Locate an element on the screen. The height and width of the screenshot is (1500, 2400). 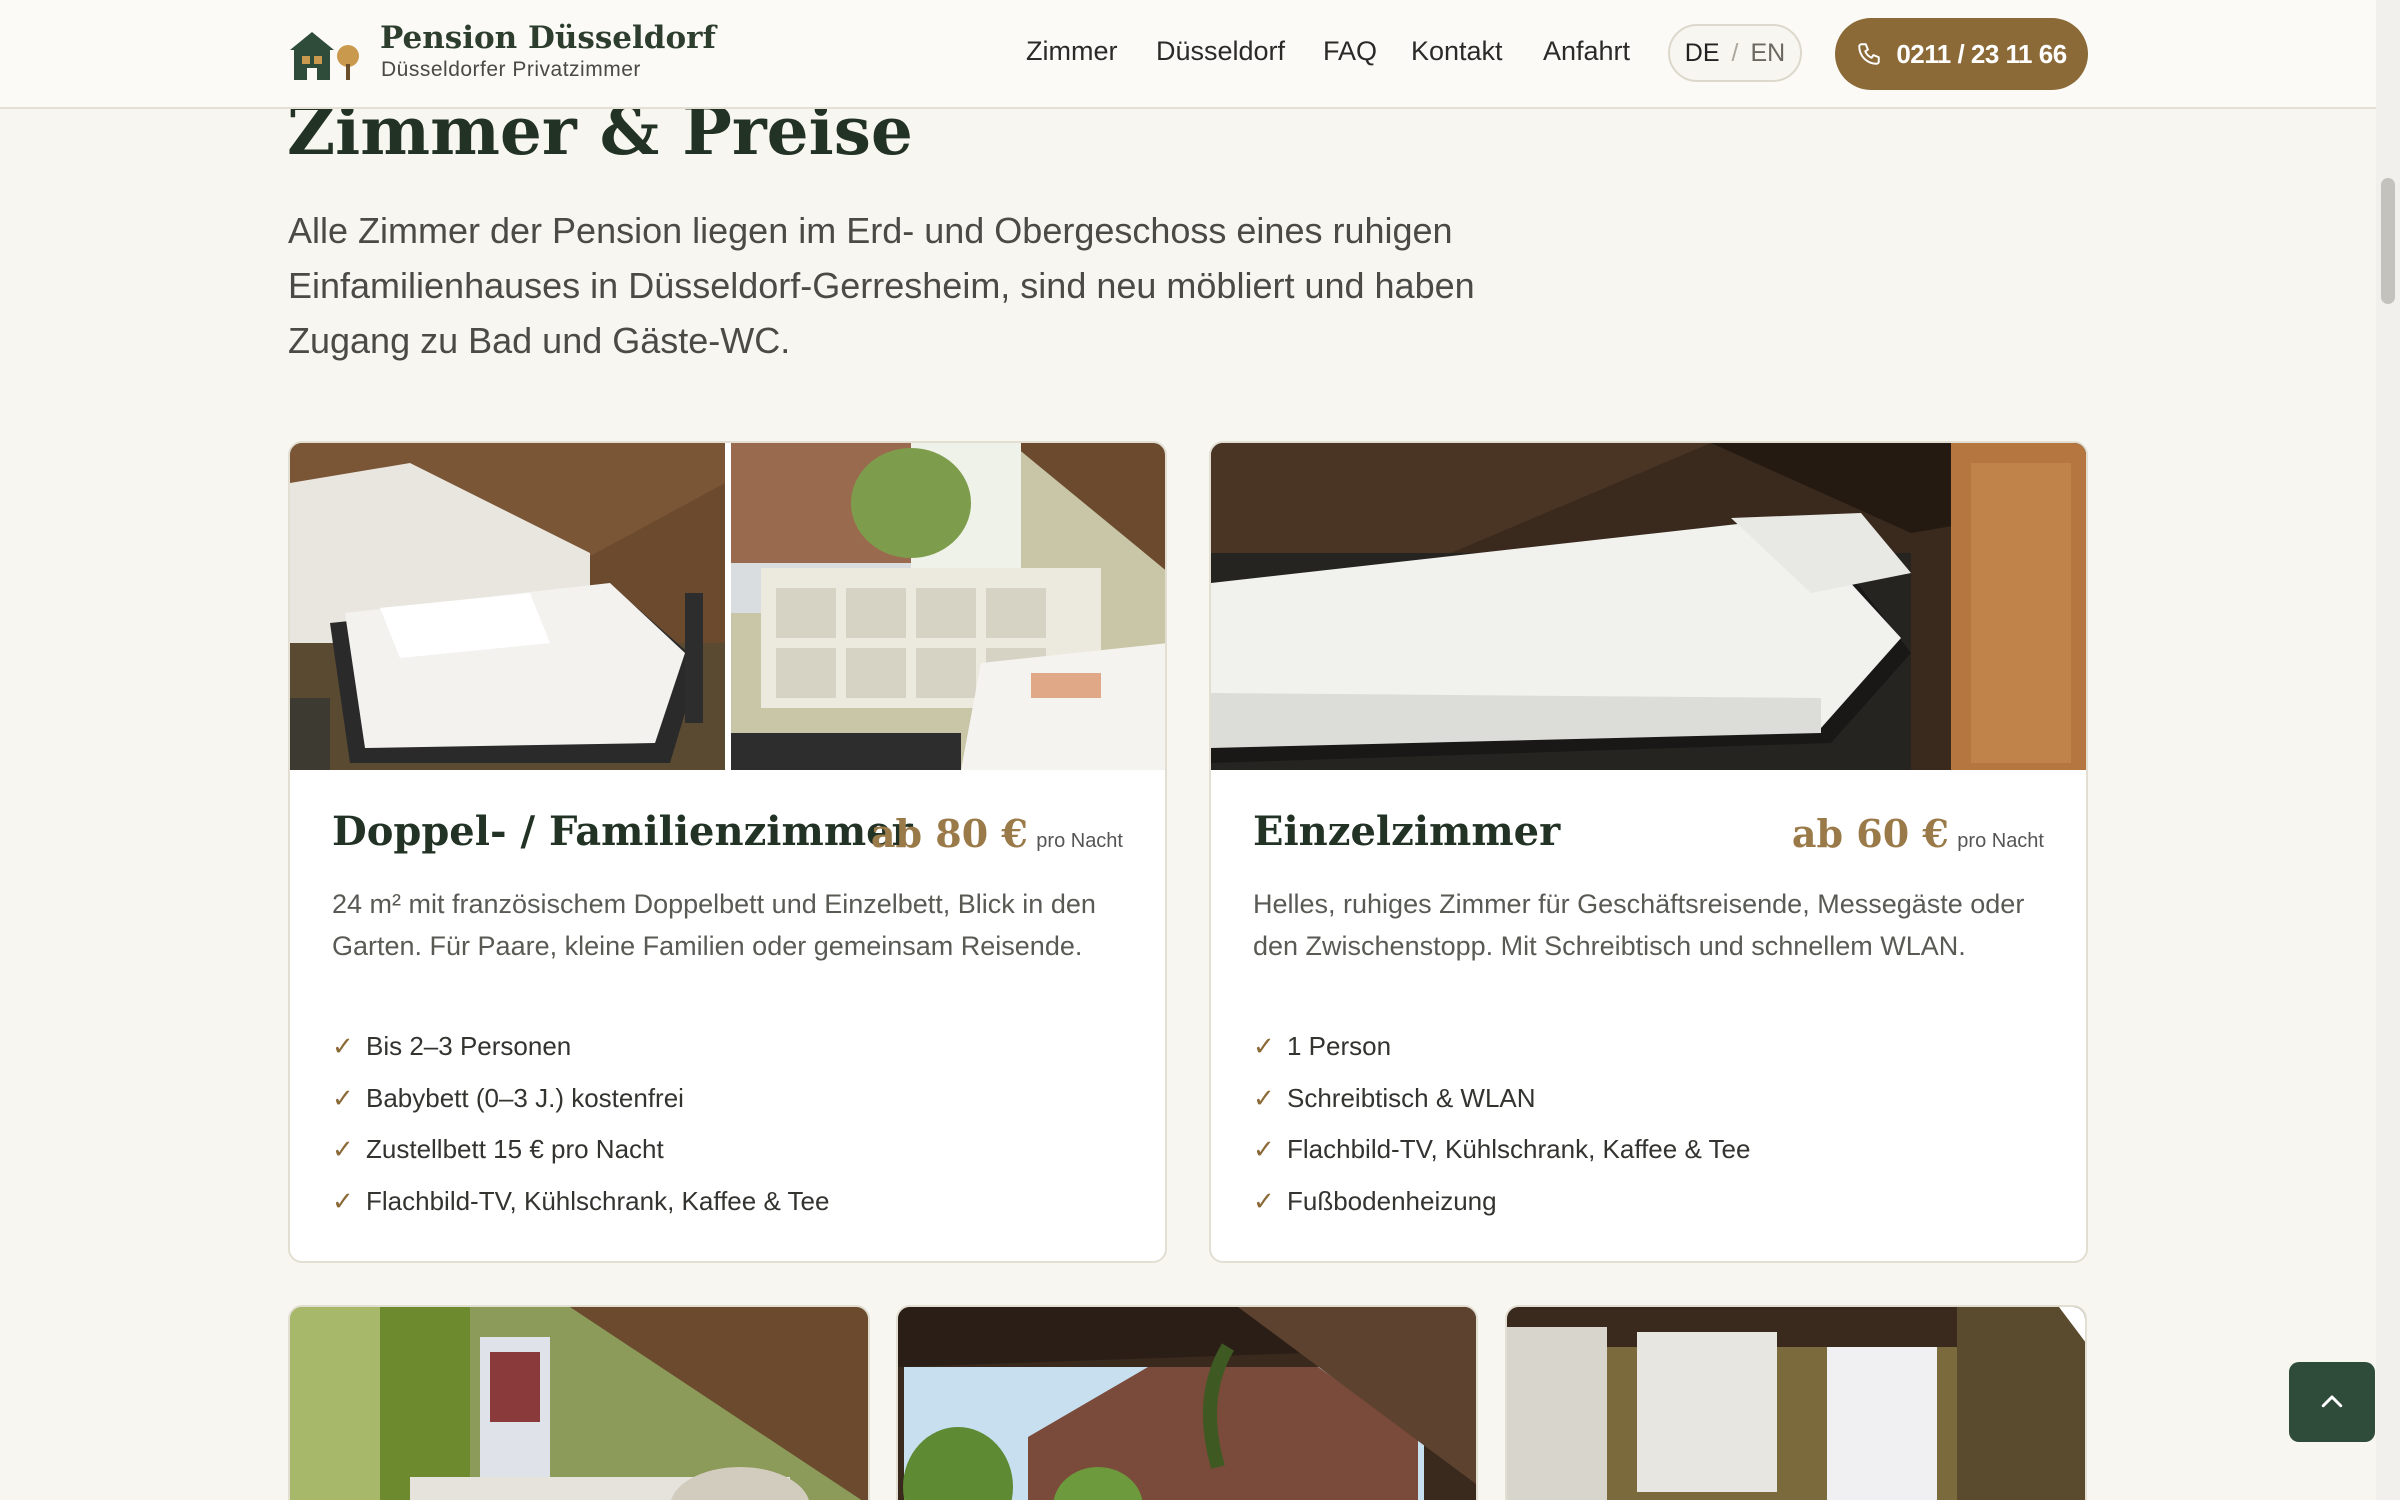
house-logo-icon is located at coordinates (325, 54).